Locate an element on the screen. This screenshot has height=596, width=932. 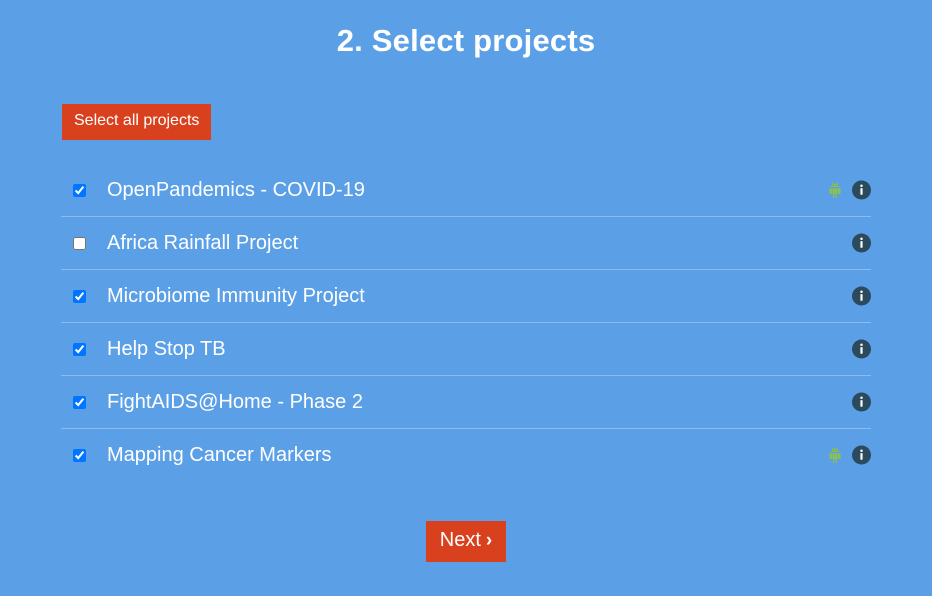
project-row: Microbiome Immunity Project is located at coordinates (466, 296).